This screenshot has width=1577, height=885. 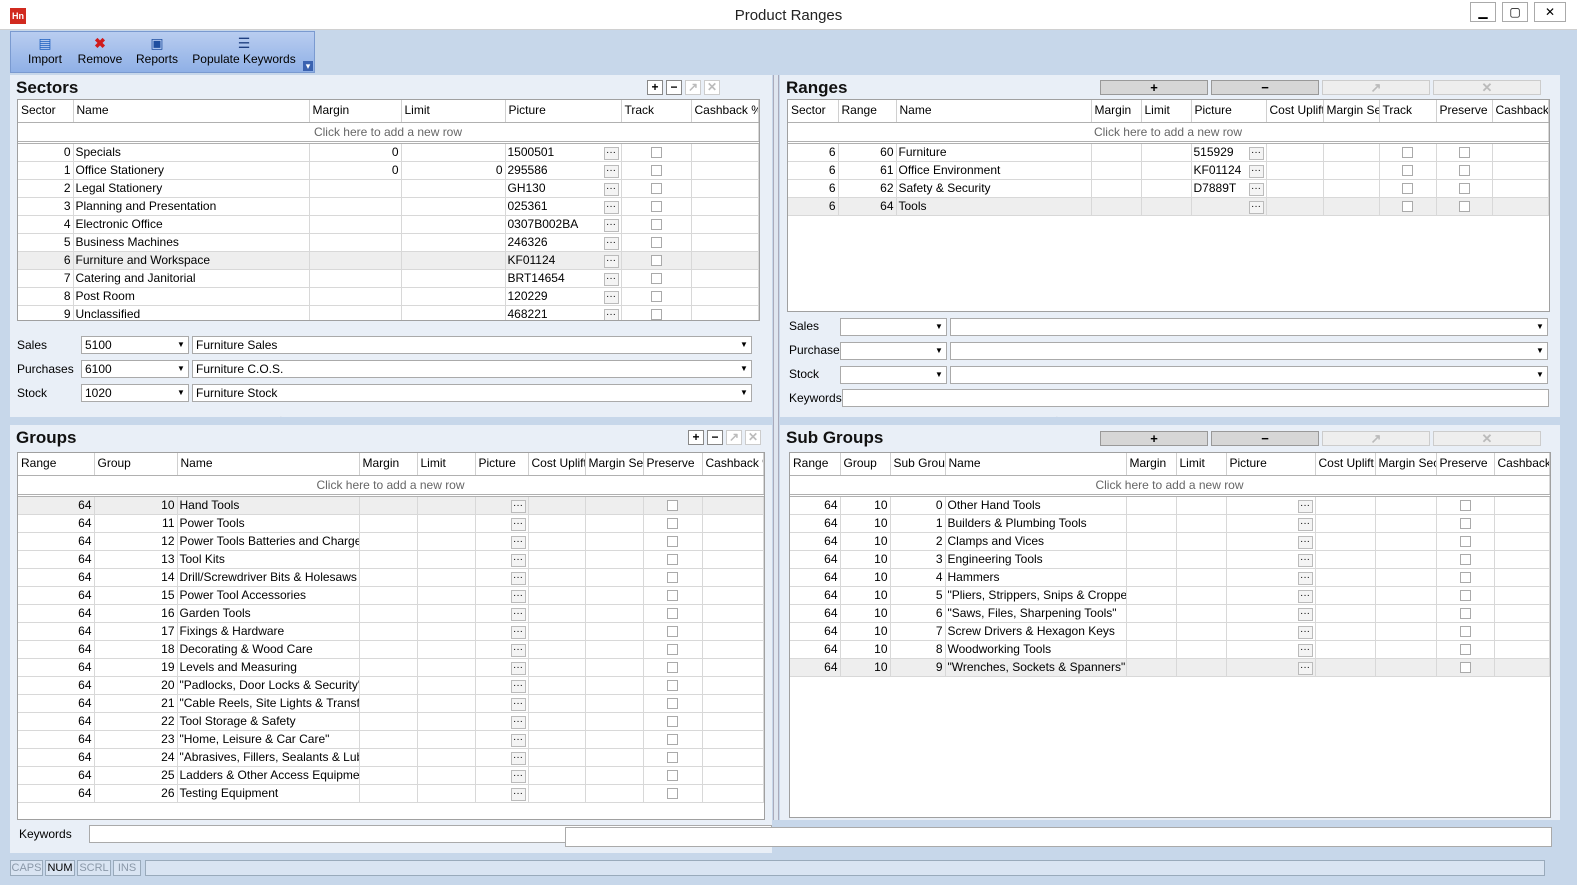 What do you see at coordinates (268, 523) in the screenshot?
I see `name-cell: Power Tools` at bounding box center [268, 523].